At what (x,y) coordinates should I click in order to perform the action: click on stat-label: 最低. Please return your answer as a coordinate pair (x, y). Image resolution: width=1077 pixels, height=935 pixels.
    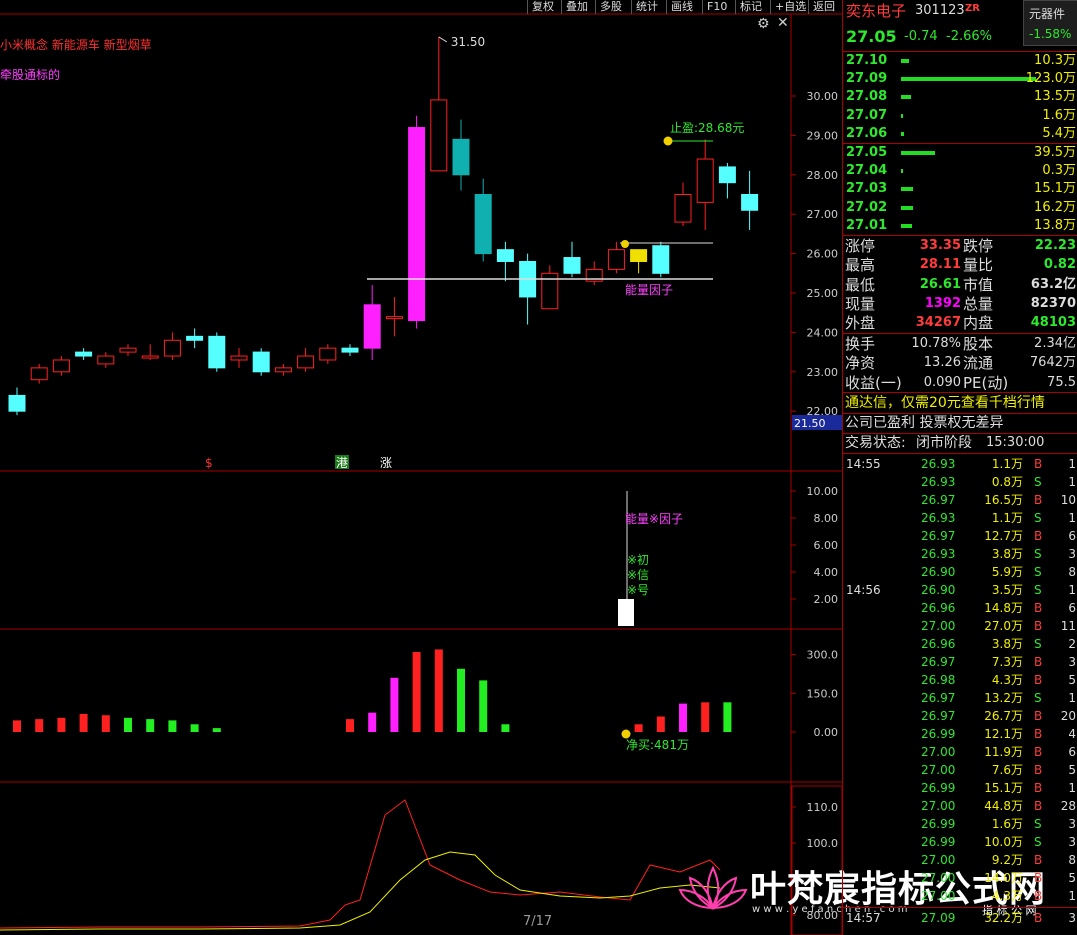
    Looking at the image, I should click on (860, 284).